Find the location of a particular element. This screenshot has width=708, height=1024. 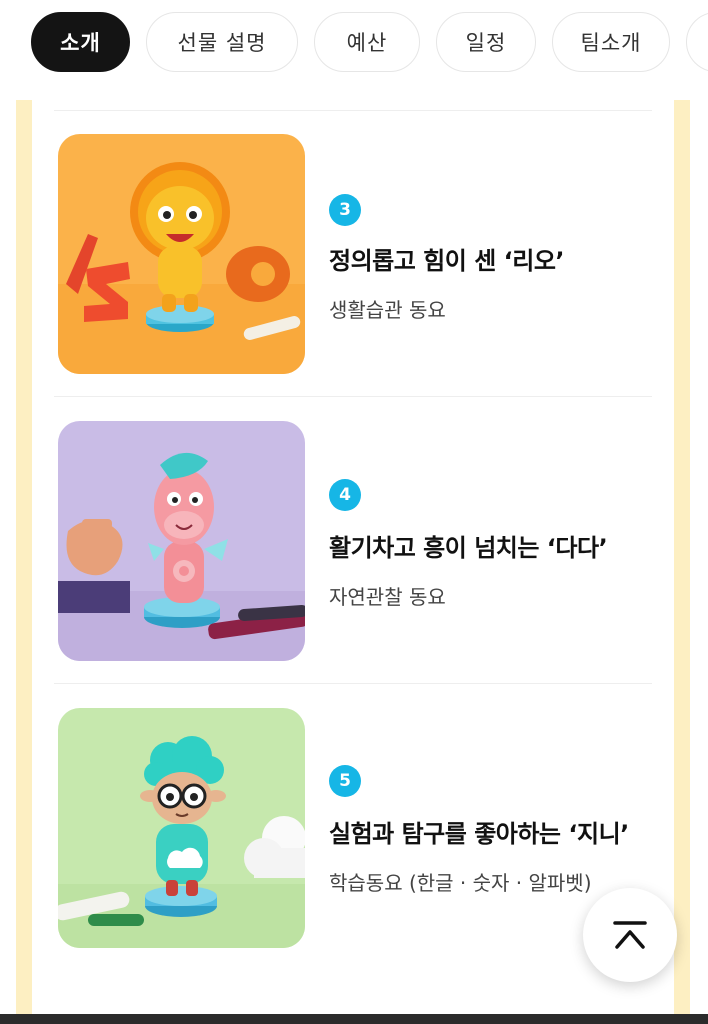

tab-schedule: 일정 is located at coordinates (486, 42).